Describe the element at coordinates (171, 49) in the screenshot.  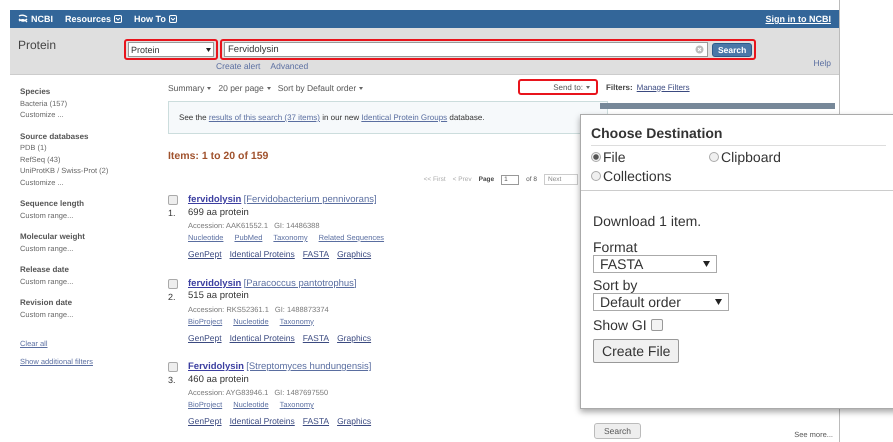
I see `database-dropdown: Protein` at that location.